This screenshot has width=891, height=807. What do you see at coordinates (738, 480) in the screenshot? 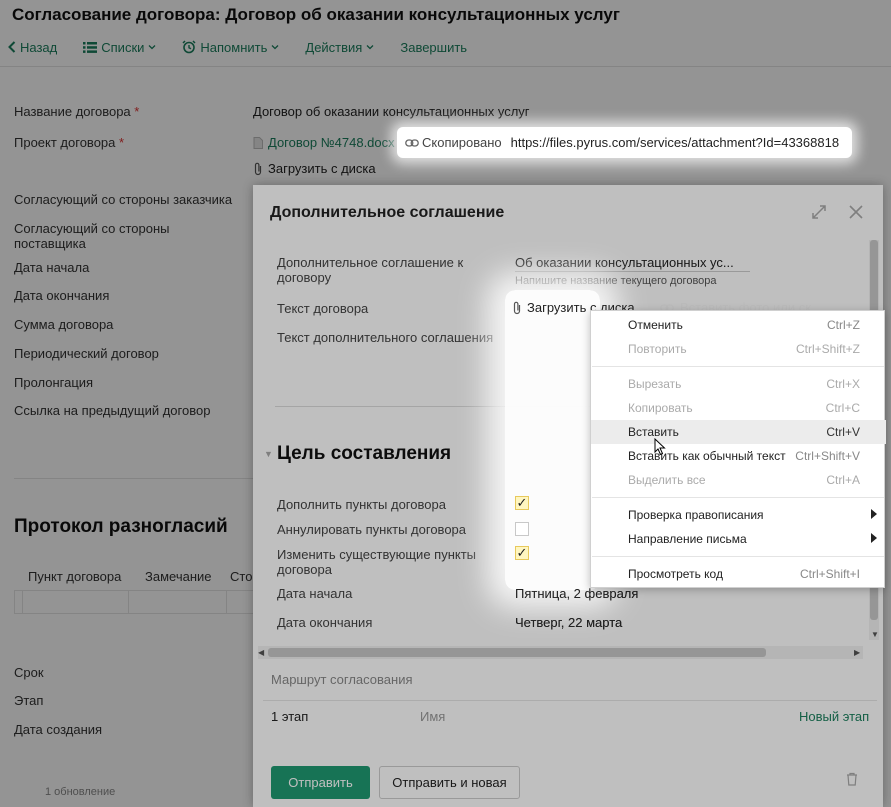
I see `menu-item-select-all: Выделить все Ctrl+A` at bounding box center [738, 480].